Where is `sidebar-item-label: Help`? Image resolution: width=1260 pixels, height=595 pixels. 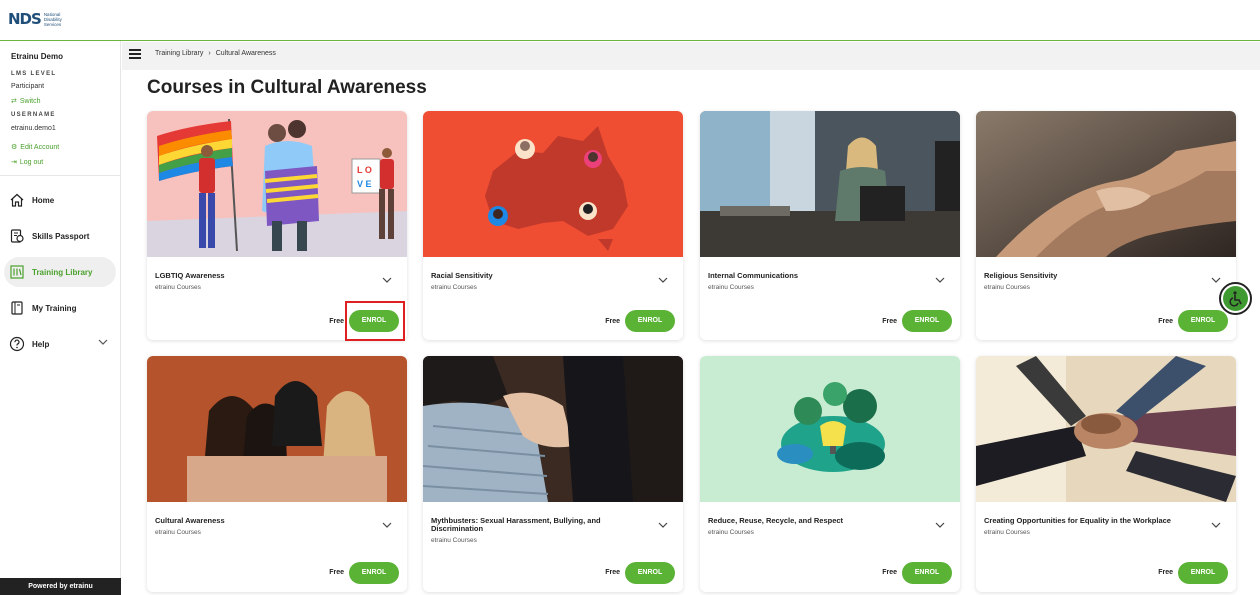 sidebar-item-label: Help is located at coordinates (41, 344).